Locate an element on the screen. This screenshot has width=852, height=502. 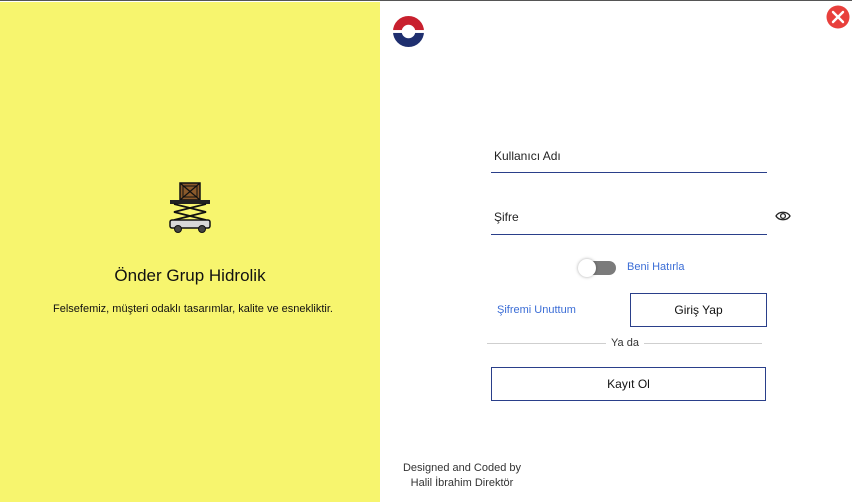
scissor-lift-icon is located at coordinates (190, 207).